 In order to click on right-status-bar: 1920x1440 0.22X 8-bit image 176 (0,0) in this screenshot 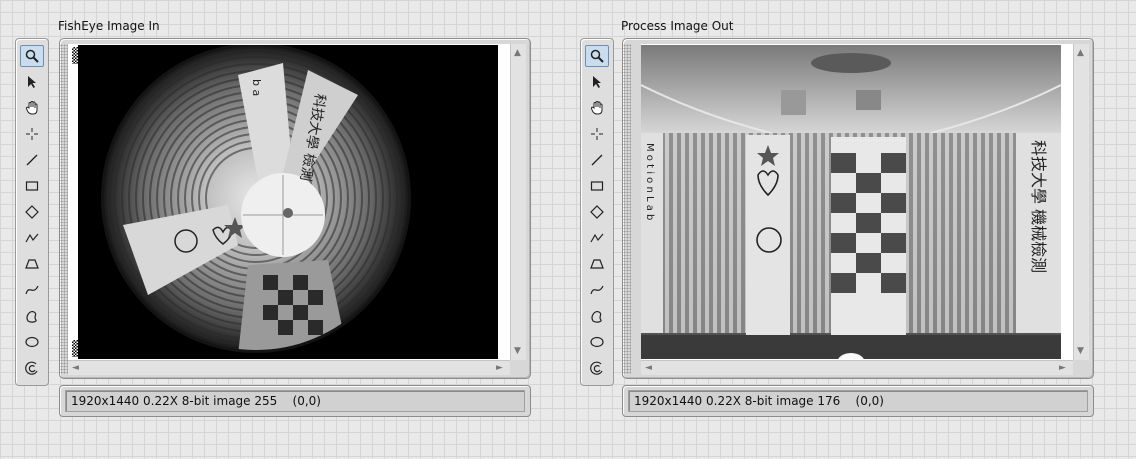, I will do `click(858, 401)`.